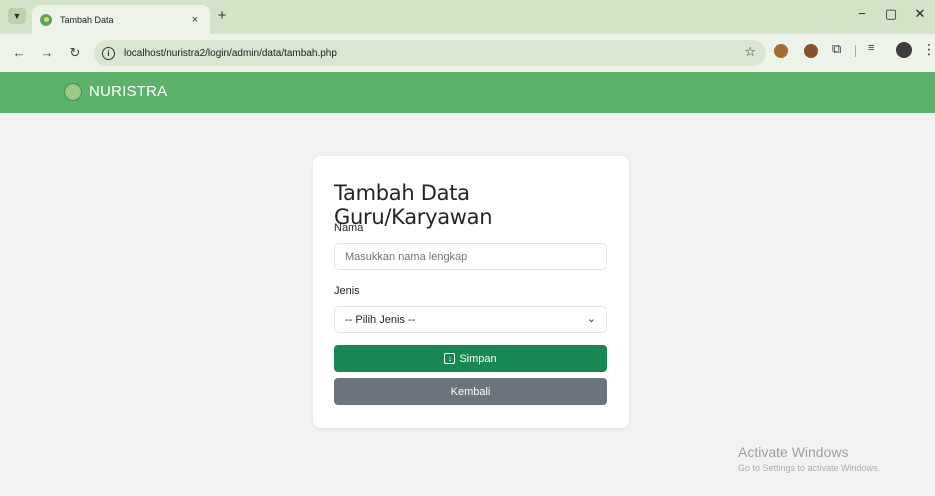  What do you see at coordinates (591, 319) in the screenshot?
I see `chevron-down-icon: ⌄` at bounding box center [591, 319].